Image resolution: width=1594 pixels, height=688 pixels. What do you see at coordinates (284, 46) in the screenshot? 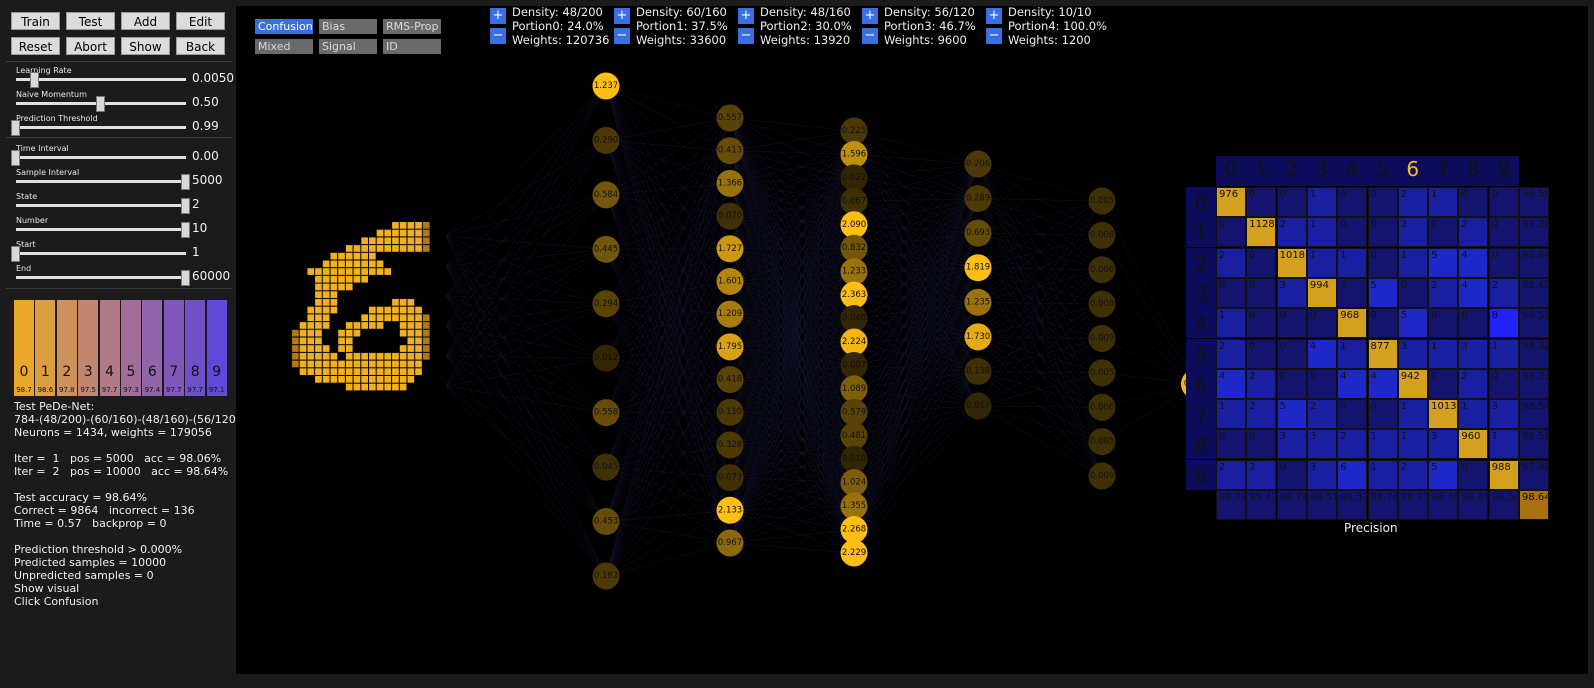
I see `mode-mixed-button: Mixed` at bounding box center [284, 46].